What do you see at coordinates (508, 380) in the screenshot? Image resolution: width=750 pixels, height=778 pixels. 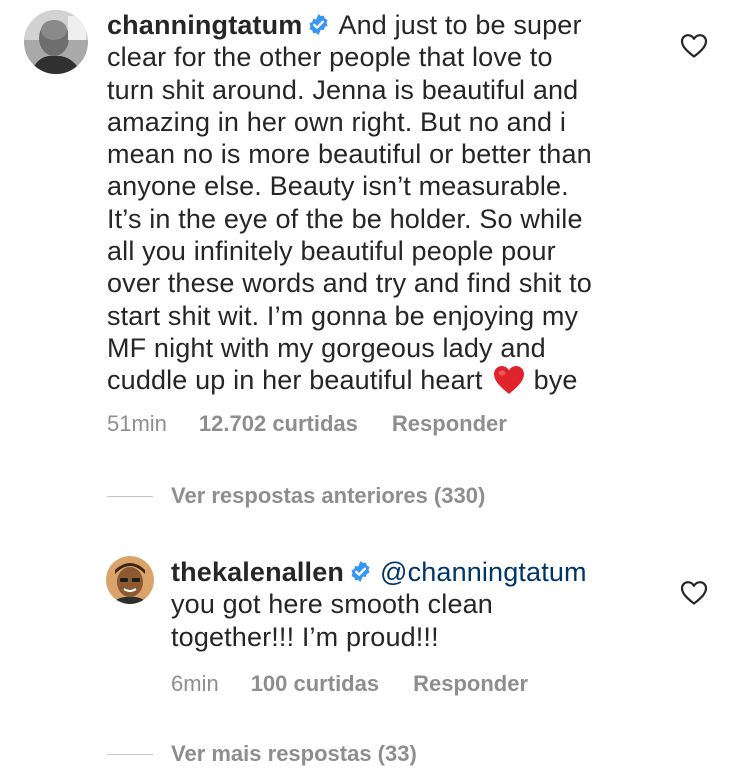 I see `red-heart-emoji-icon` at bounding box center [508, 380].